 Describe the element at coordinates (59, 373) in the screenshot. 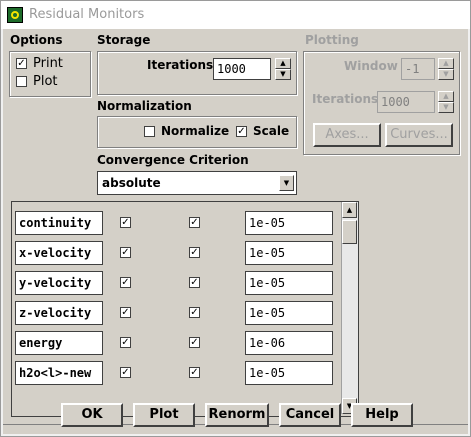

I see `residual-name-field: h2o<l>-new` at that location.